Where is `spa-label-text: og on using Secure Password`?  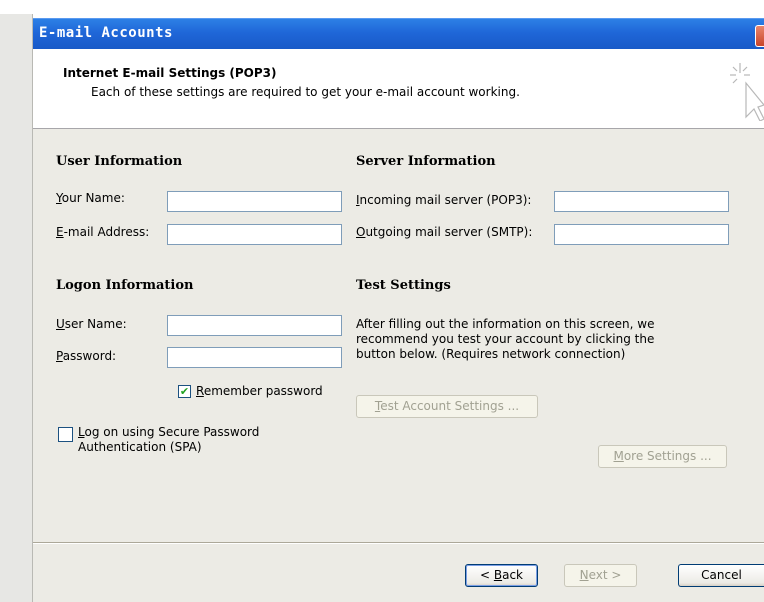
spa-label-text: og on using Secure Password is located at coordinates (172, 432).